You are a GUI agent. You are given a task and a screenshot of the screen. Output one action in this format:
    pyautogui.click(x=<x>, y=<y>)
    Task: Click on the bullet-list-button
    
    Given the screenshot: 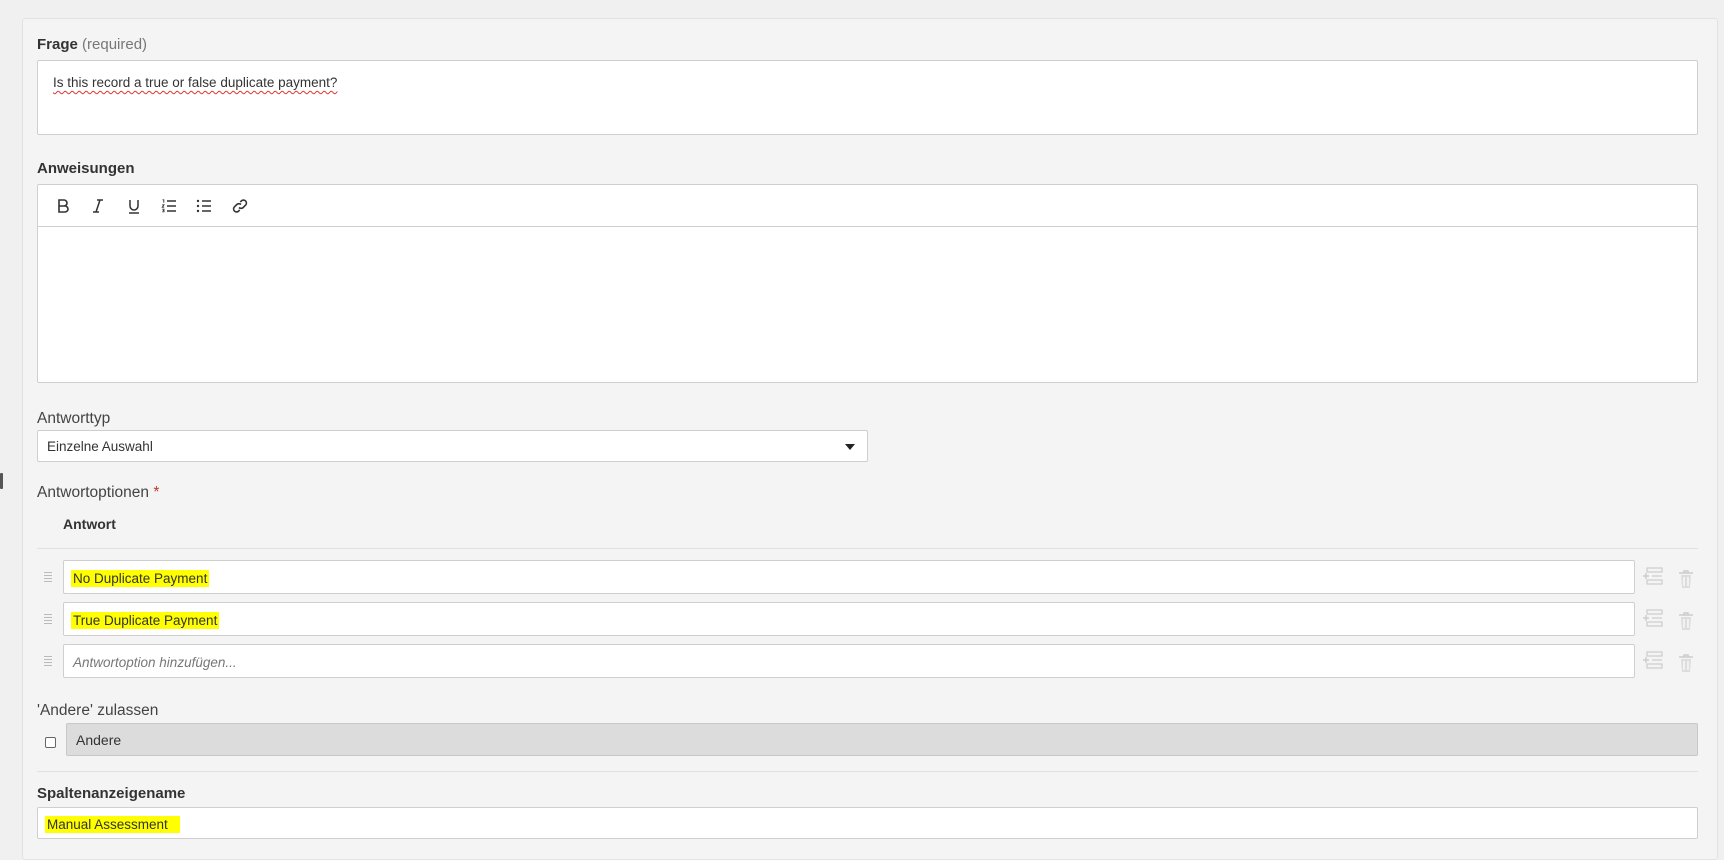 What is the action you would take?
    pyautogui.click(x=204, y=206)
    